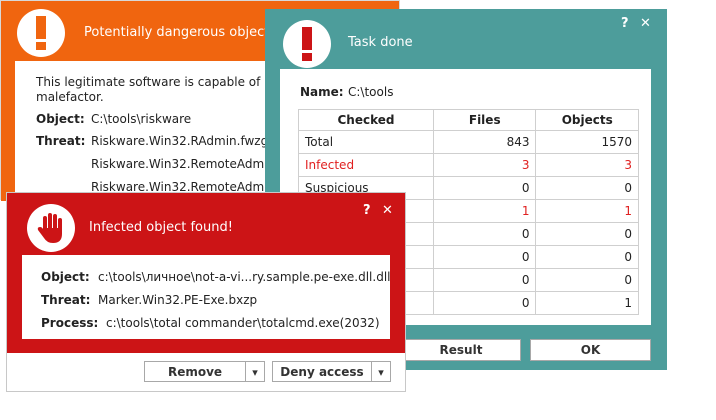 This screenshot has height=420, width=716. Describe the element at coordinates (322, 92) in the screenshot. I see `name-label: Name:` at that location.